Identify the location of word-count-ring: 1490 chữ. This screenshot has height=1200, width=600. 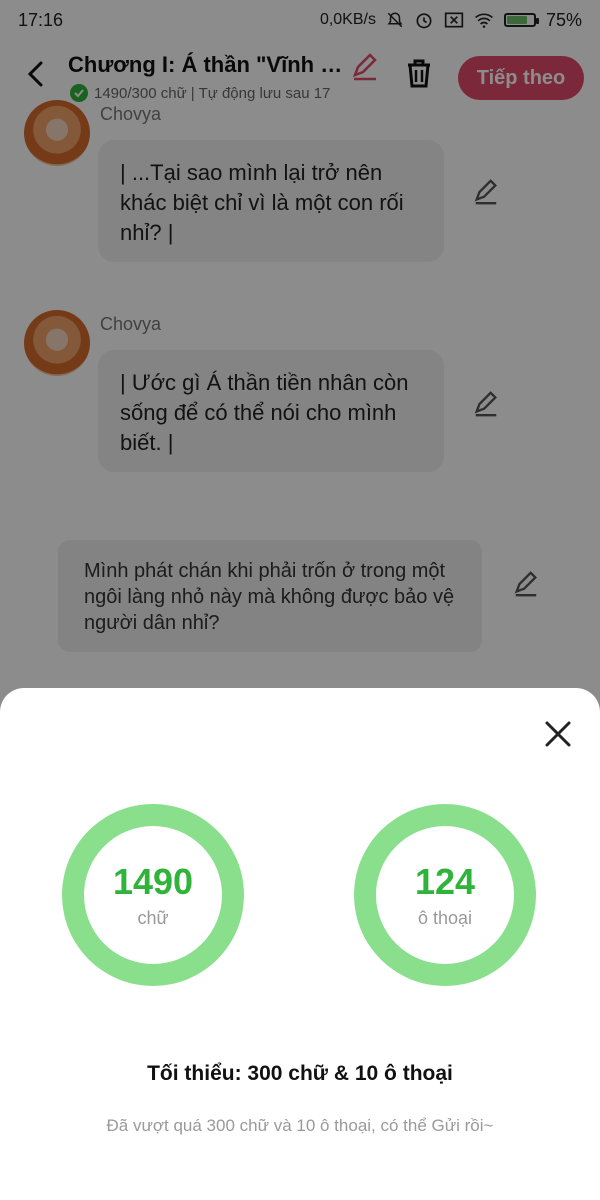
(153, 895).